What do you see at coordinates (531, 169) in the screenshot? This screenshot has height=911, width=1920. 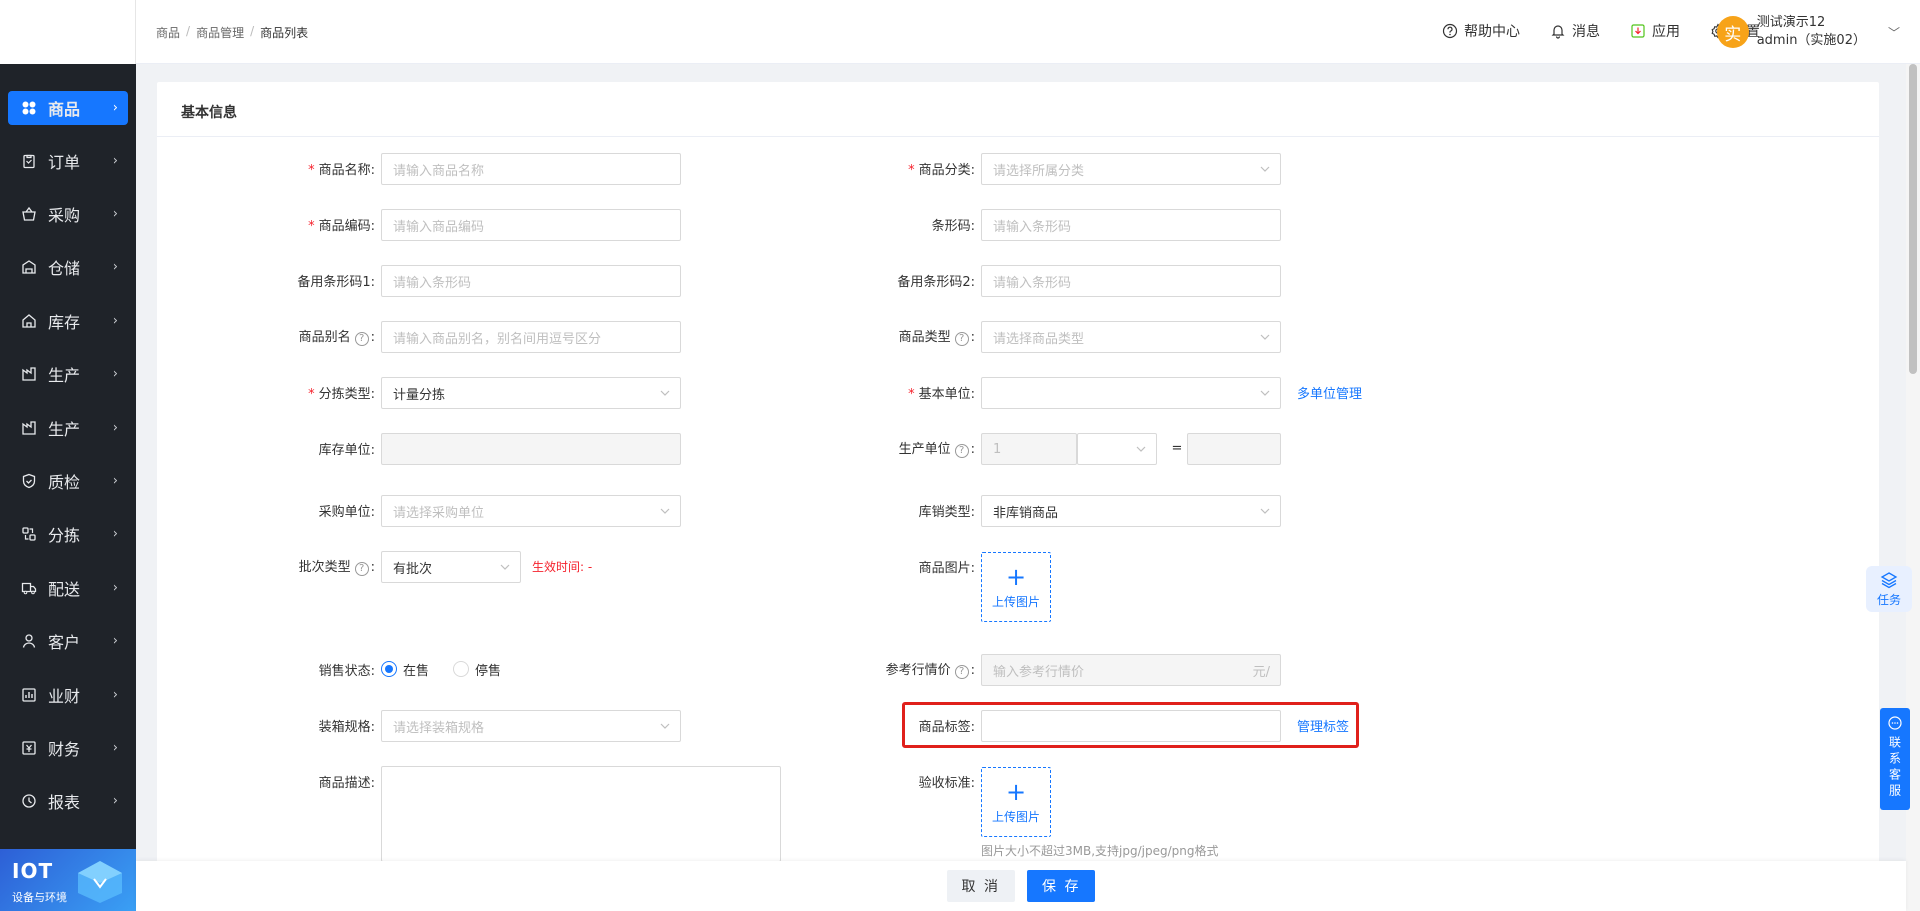 I see `name-input: 请输入商品名称` at bounding box center [531, 169].